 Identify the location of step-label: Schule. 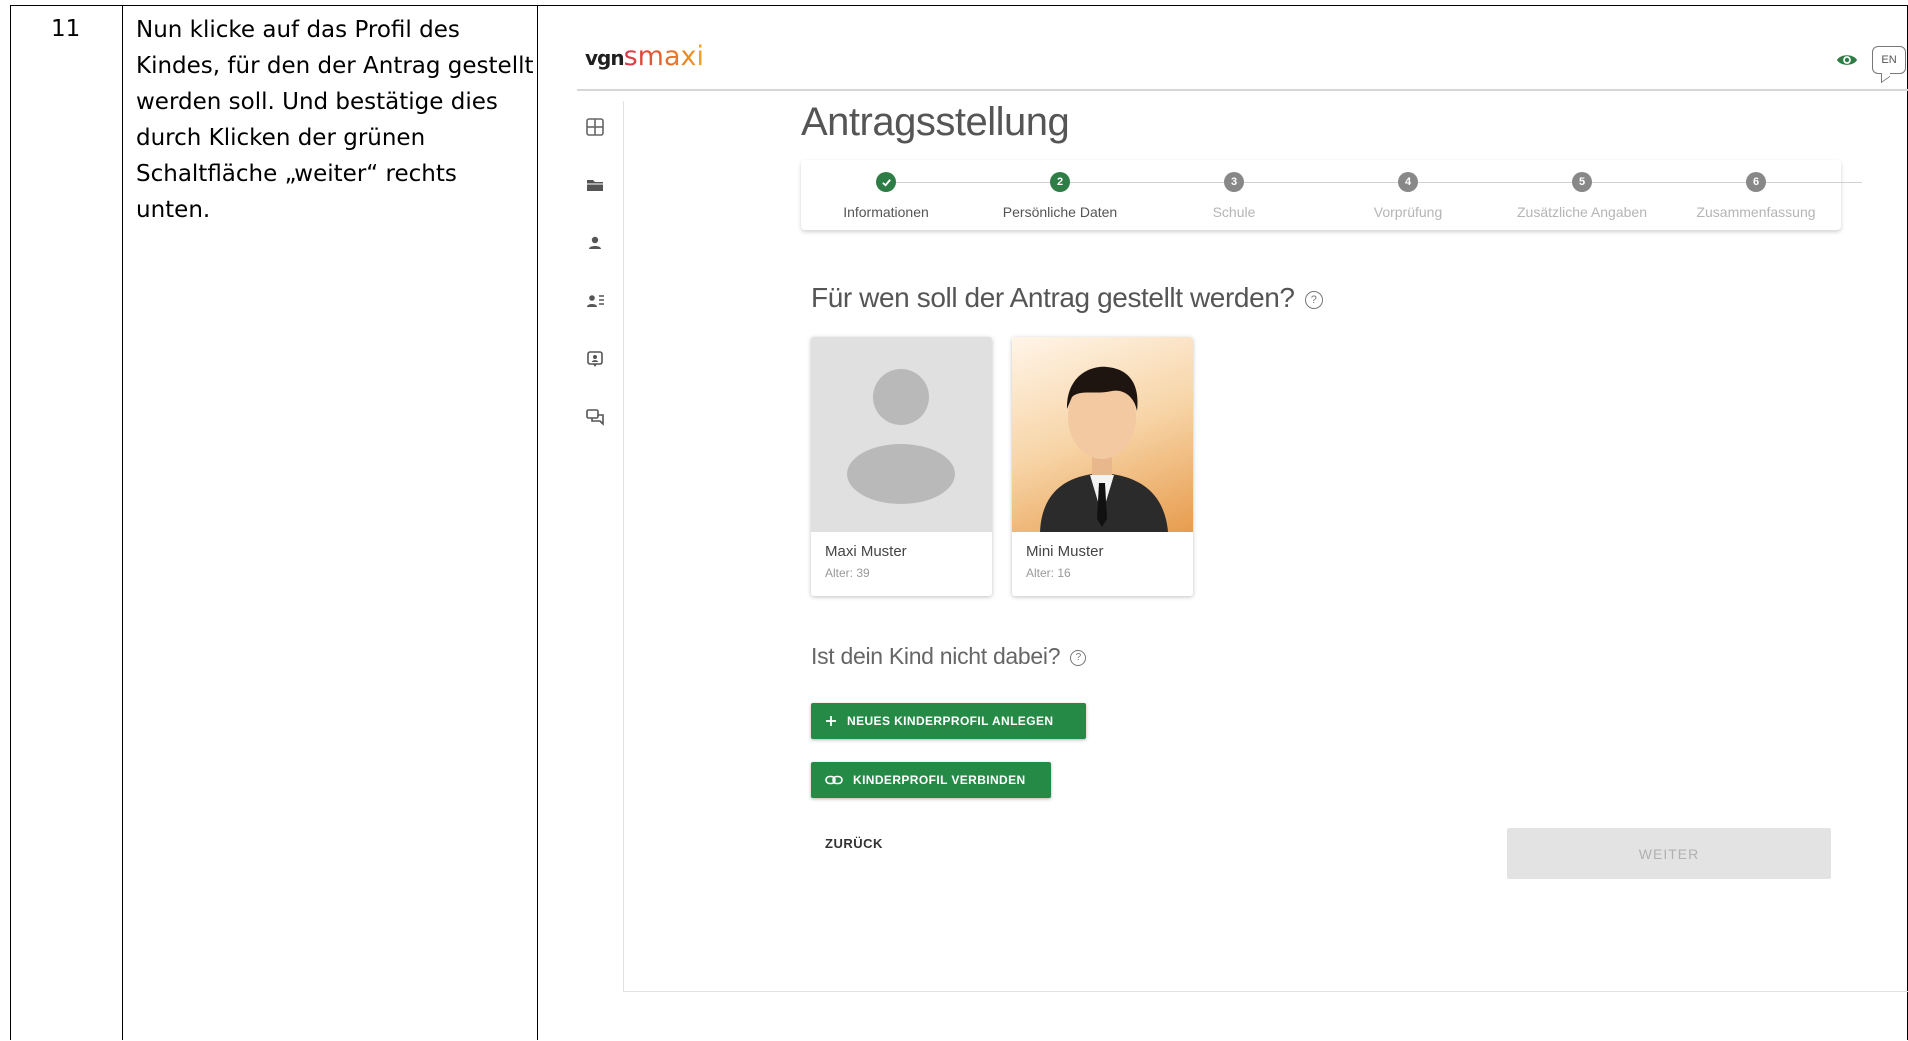
(1234, 212).